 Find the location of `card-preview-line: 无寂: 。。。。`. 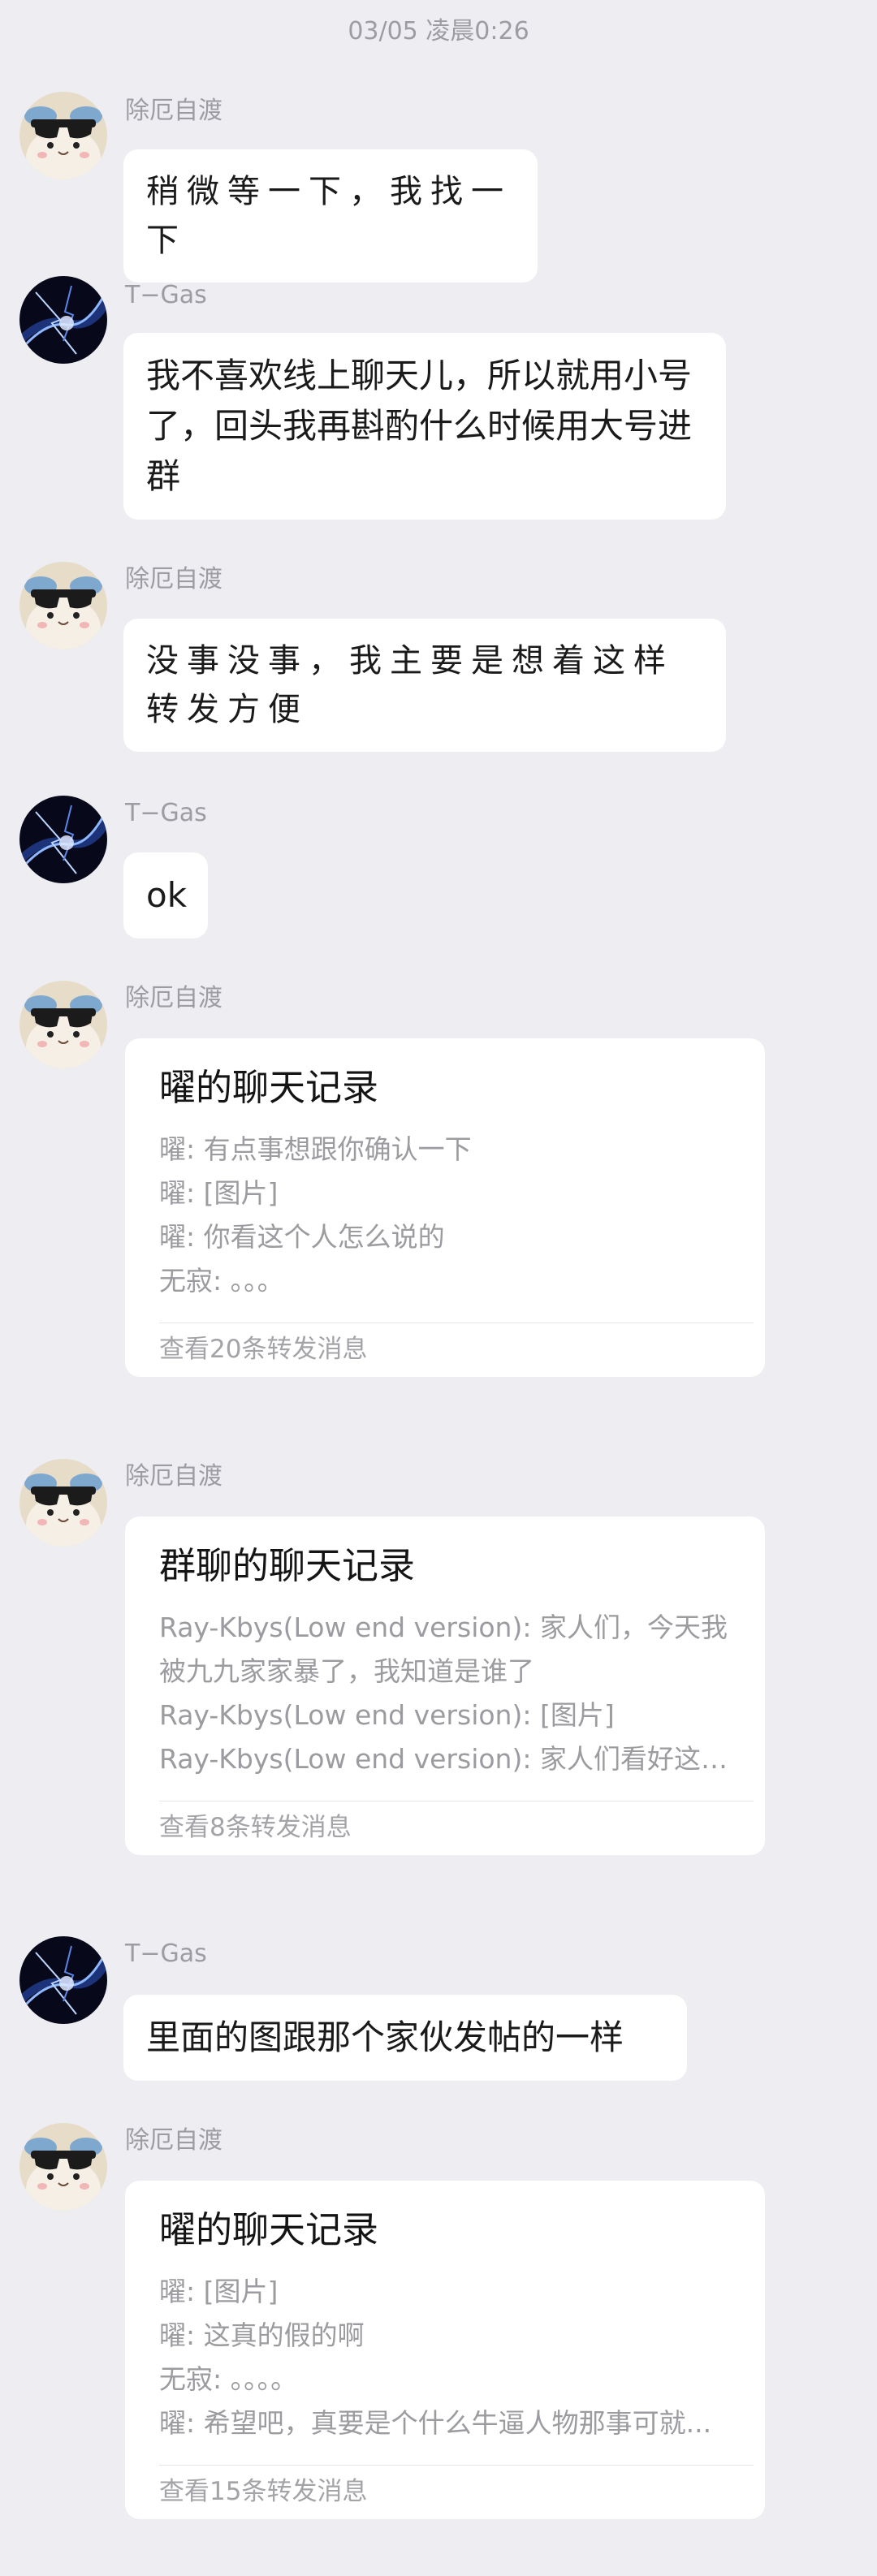

card-preview-line: 无寂: 。。。。 is located at coordinates (228, 2379).